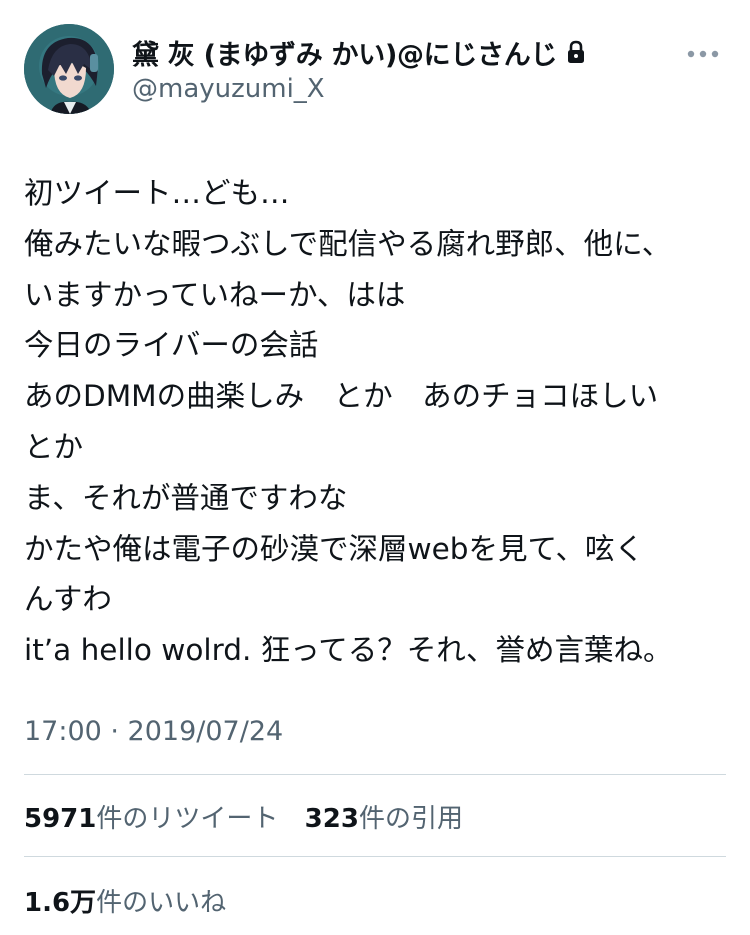 The image size is (750, 935). I want to click on tweet-line: ま、それが普通ですわな, so click(186, 497).